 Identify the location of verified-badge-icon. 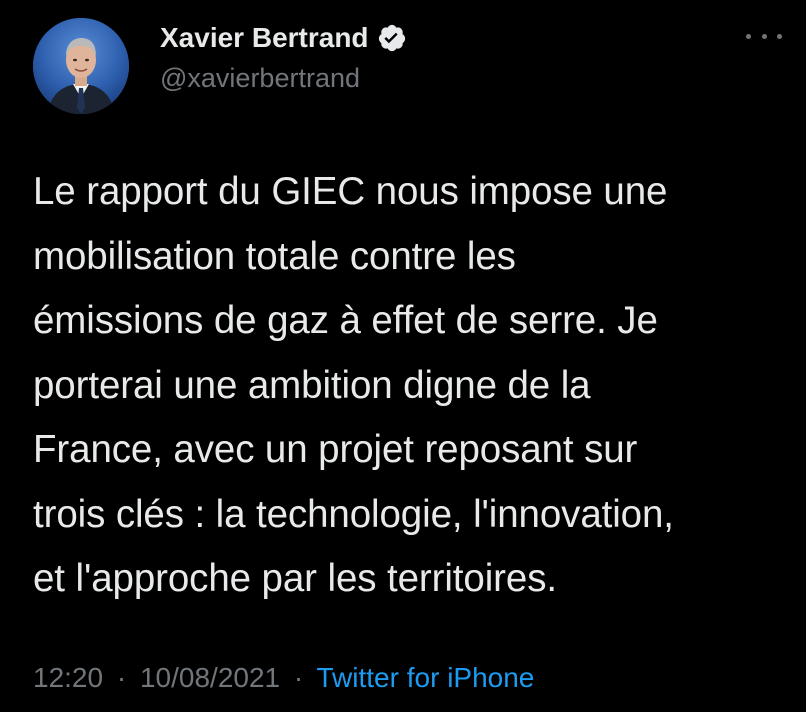
(391, 38).